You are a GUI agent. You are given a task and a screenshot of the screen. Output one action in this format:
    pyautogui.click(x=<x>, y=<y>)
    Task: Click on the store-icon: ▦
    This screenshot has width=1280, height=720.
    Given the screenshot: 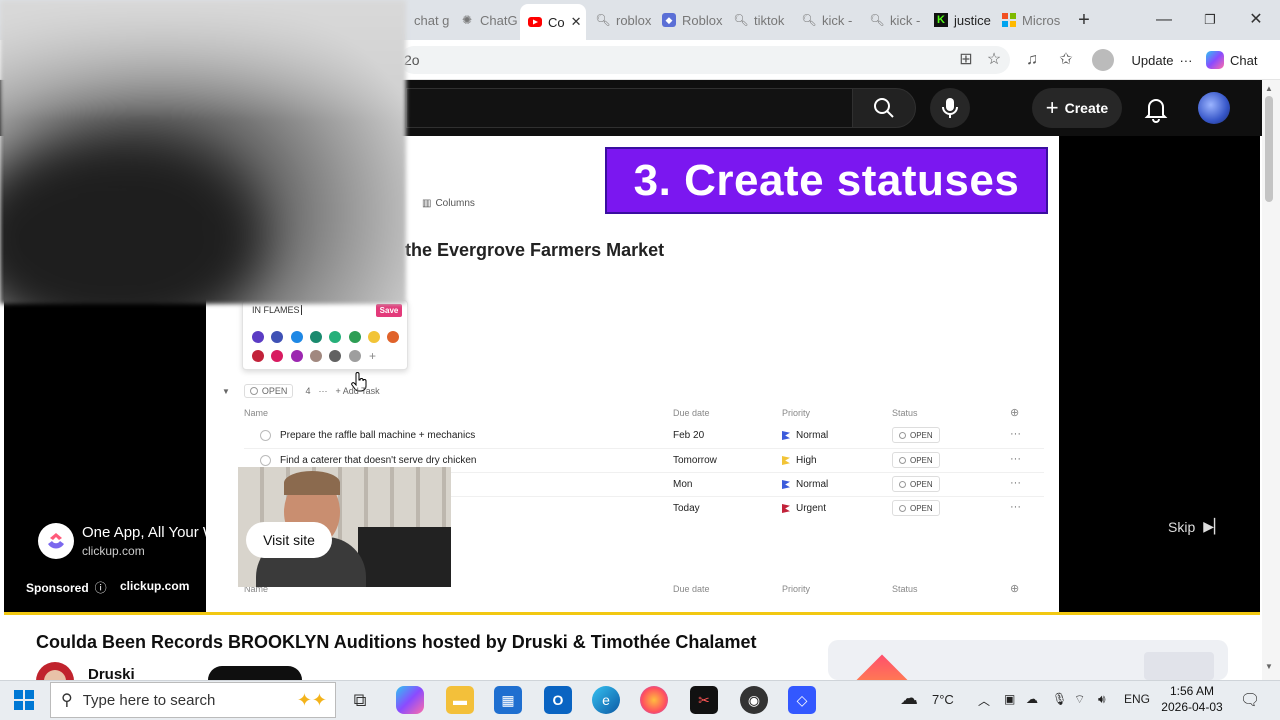 What is the action you would take?
    pyautogui.click(x=508, y=700)
    